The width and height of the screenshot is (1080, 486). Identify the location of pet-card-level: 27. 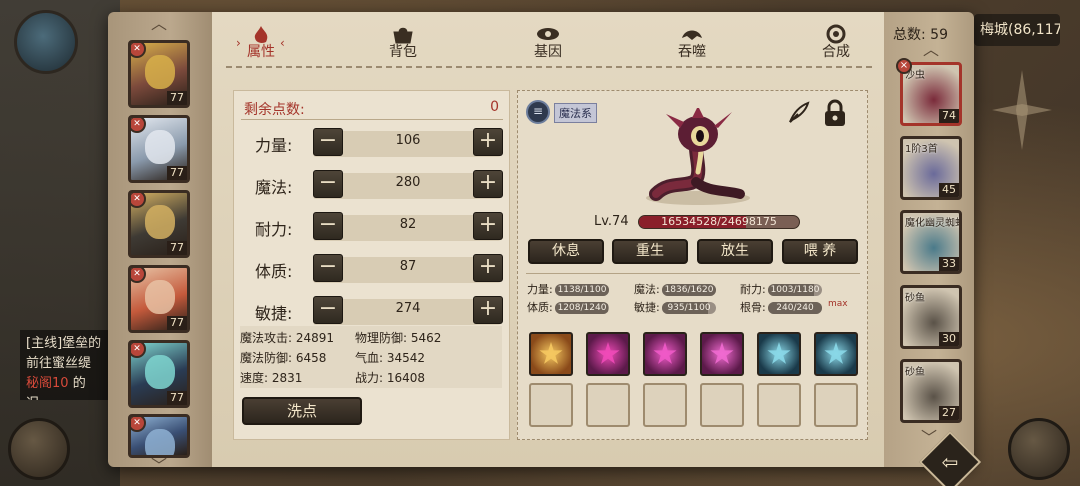
(949, 413).